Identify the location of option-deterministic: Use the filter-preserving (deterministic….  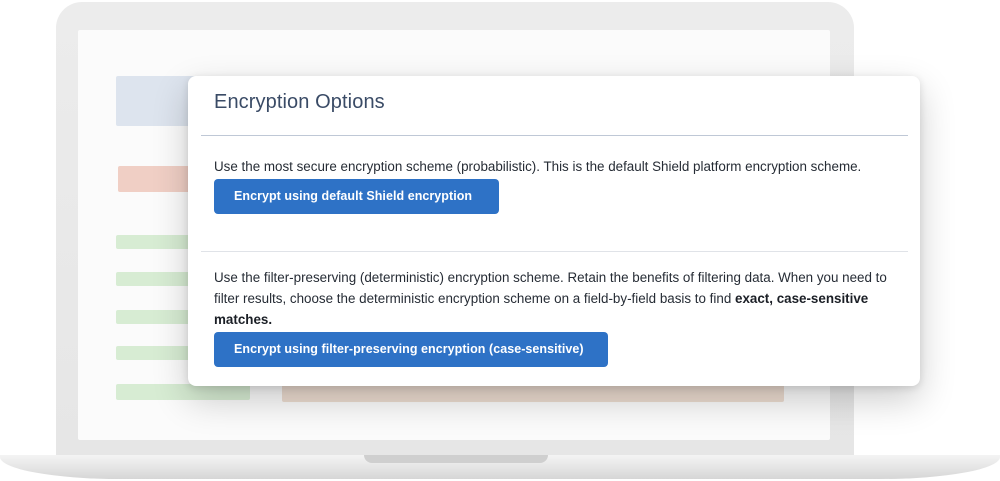
(558, 317).